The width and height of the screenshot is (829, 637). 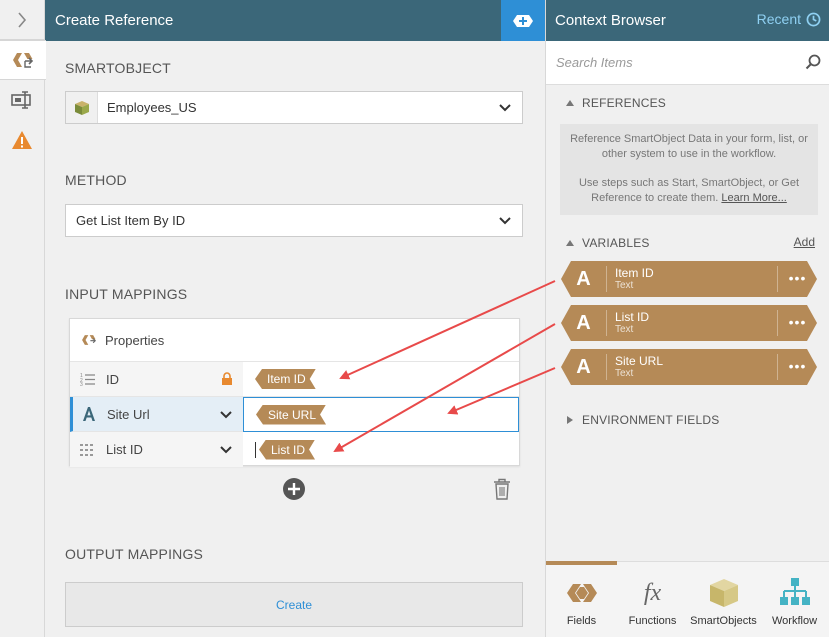 I want to click on fields-icon, so click(x=581, y=593).